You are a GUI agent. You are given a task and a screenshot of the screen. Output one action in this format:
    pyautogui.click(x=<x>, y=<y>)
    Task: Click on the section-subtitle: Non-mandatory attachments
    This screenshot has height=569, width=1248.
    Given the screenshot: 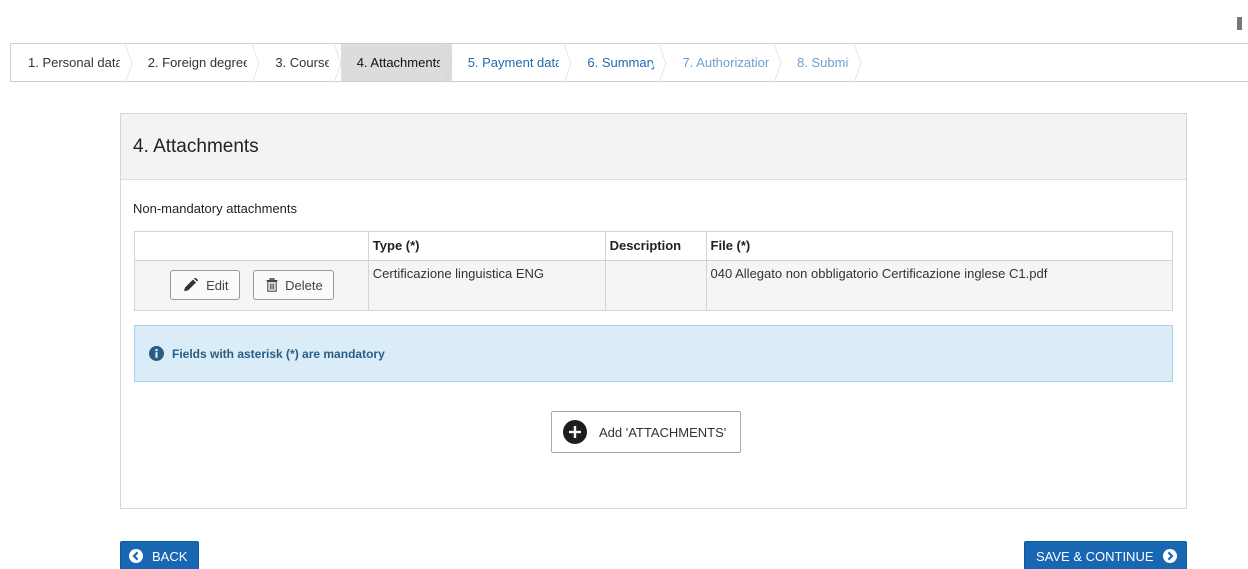 What is the action you would take?
    pyautogui.click(x=215, y=208)
    